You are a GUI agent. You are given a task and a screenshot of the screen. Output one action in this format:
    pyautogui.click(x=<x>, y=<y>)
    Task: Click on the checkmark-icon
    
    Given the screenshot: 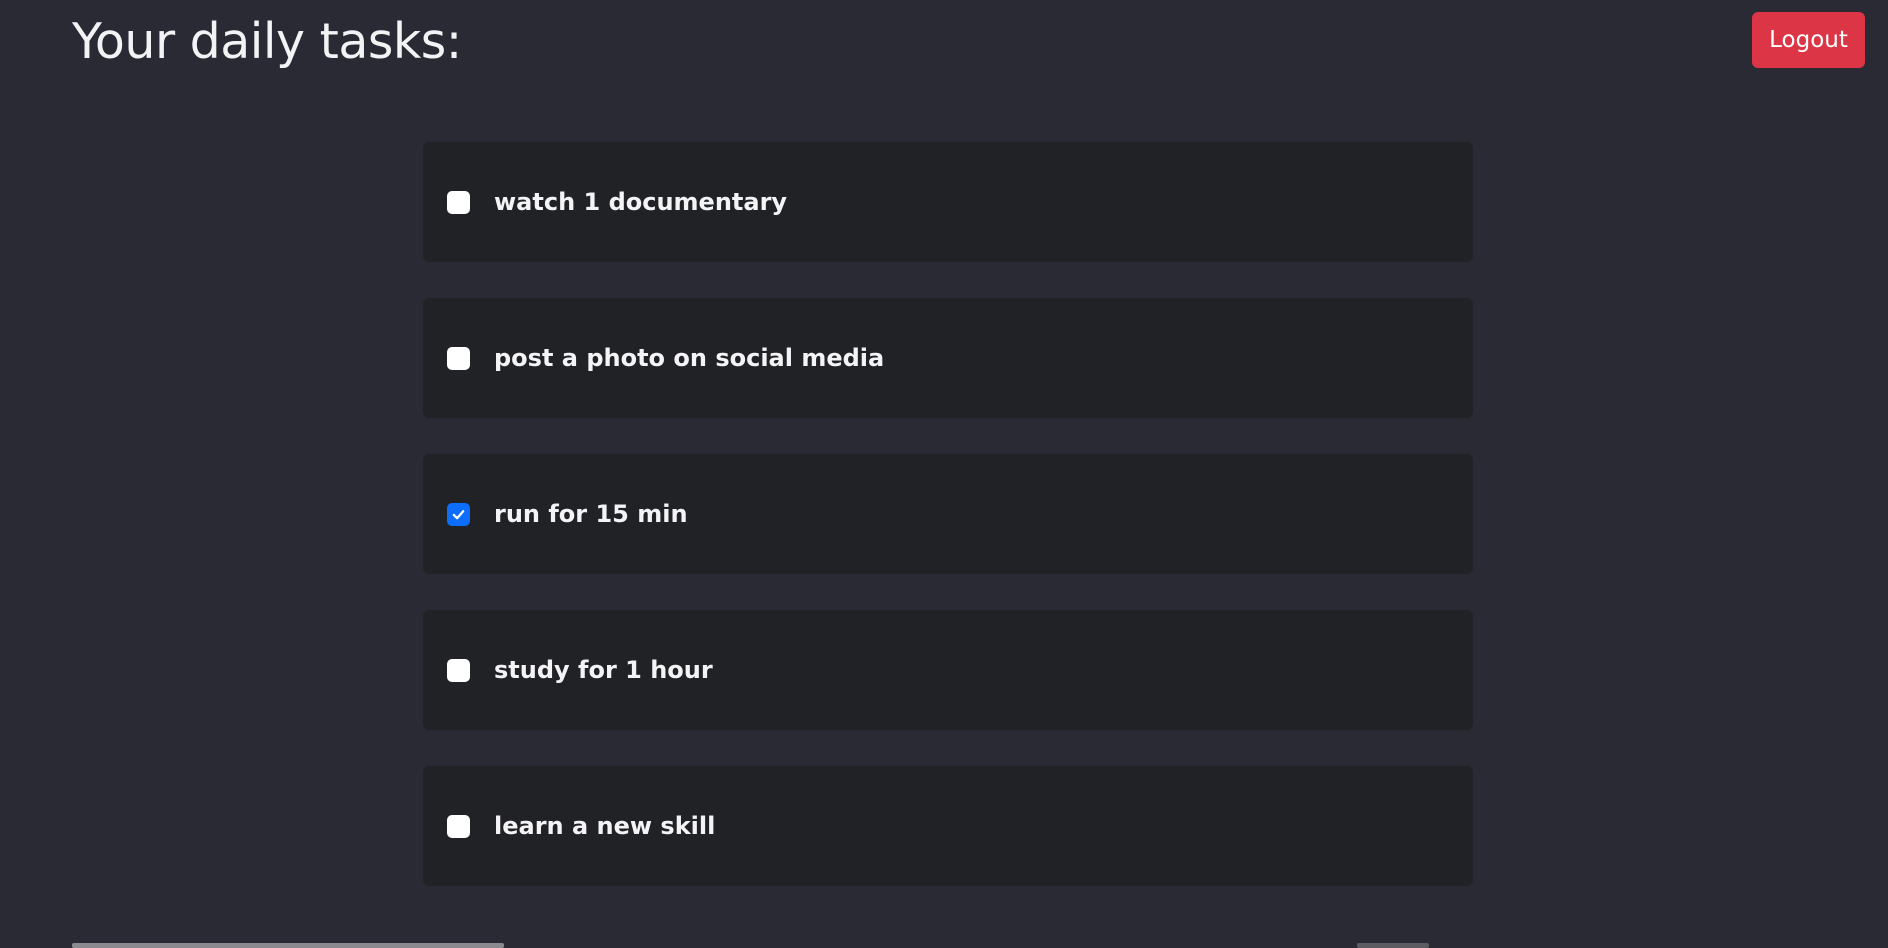 What is the action you would take?
    pyautogui.click(x=458, y=514)
    